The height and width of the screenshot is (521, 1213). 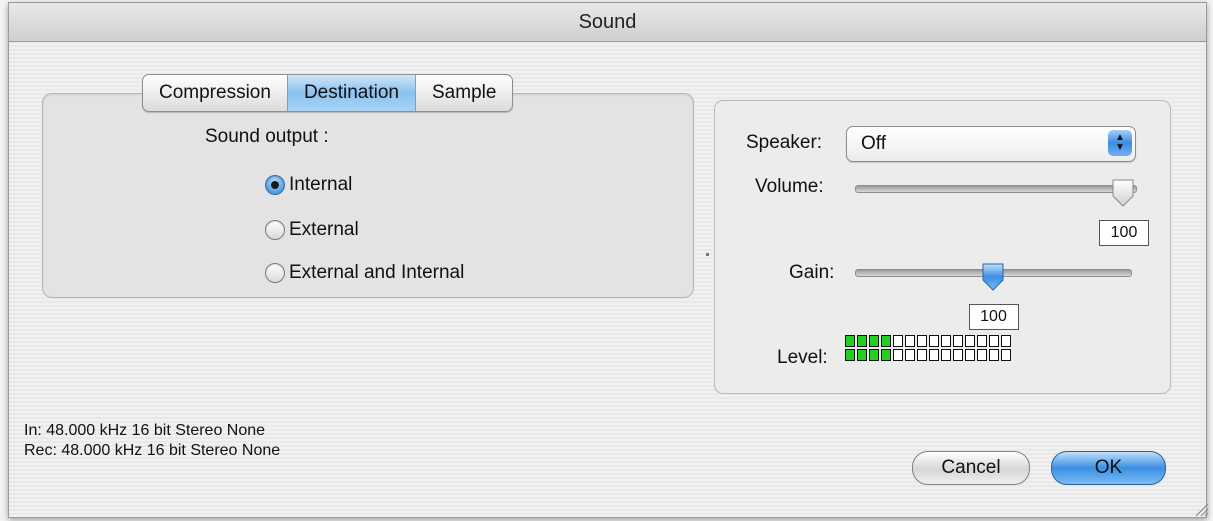 I want to click on radio-external-and-internal: External and Internal, so click(x=364, y=273).